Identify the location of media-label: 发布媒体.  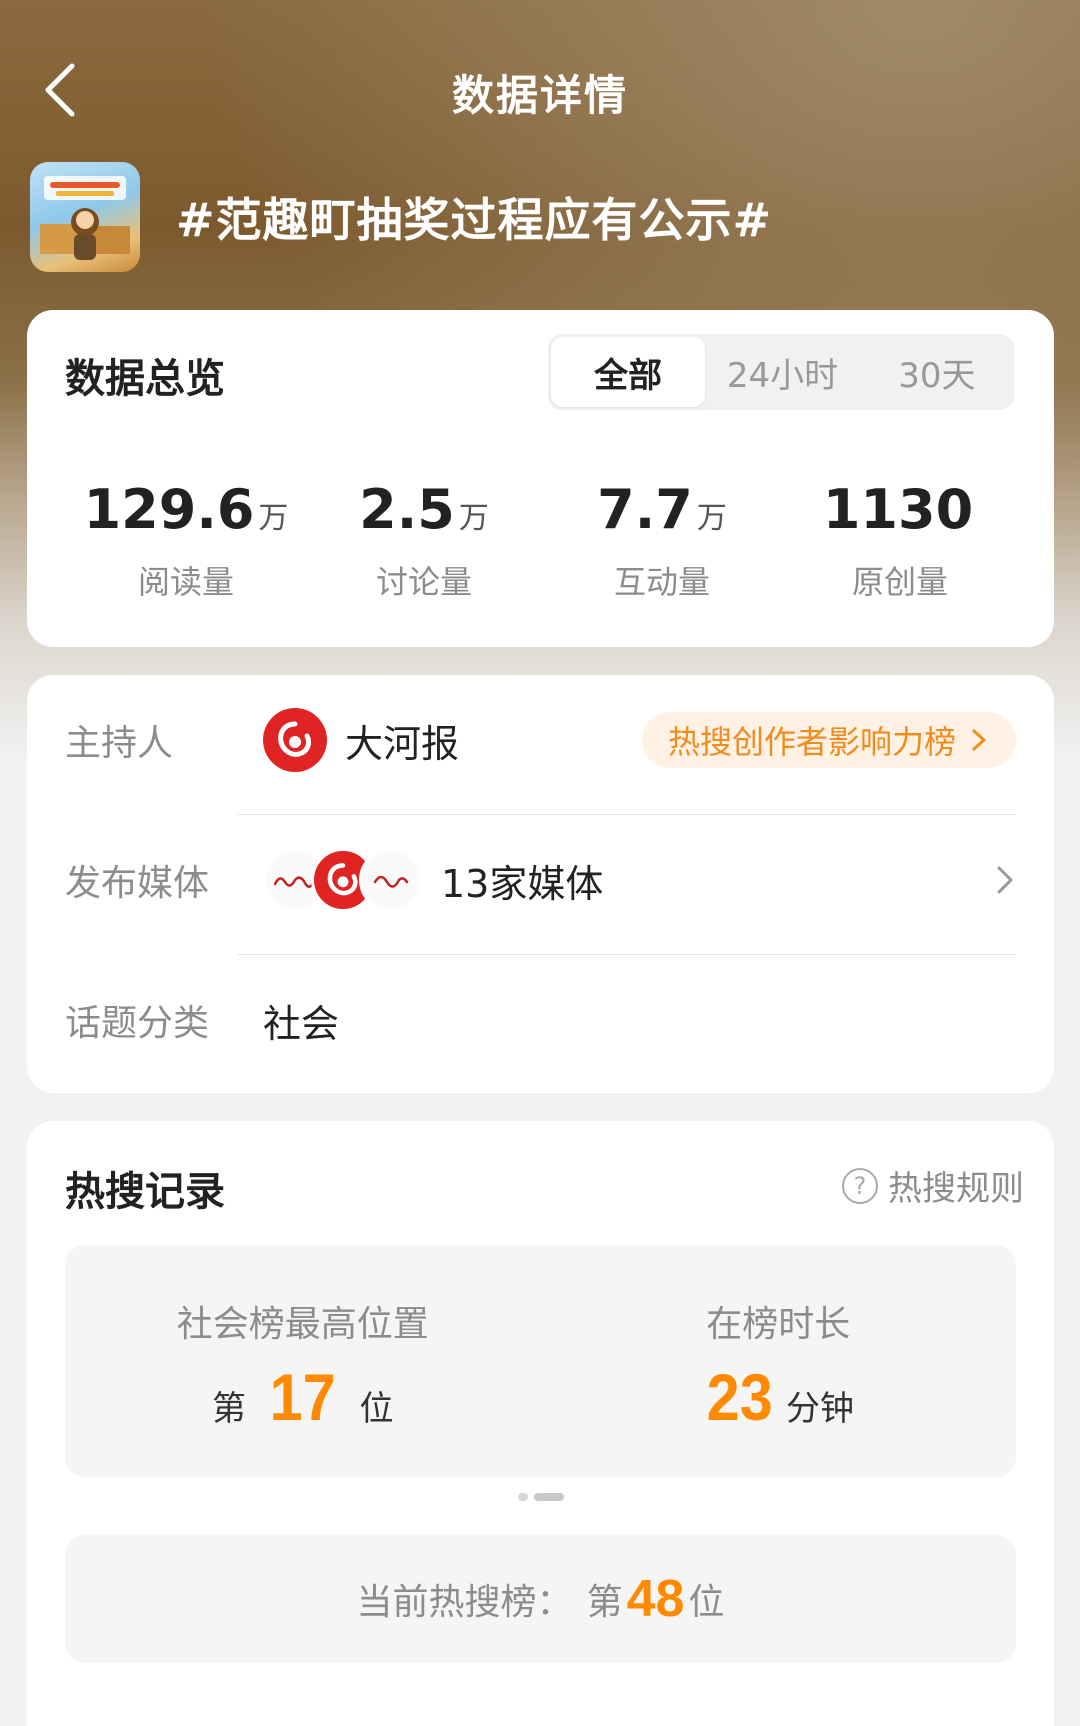
(137, 883).